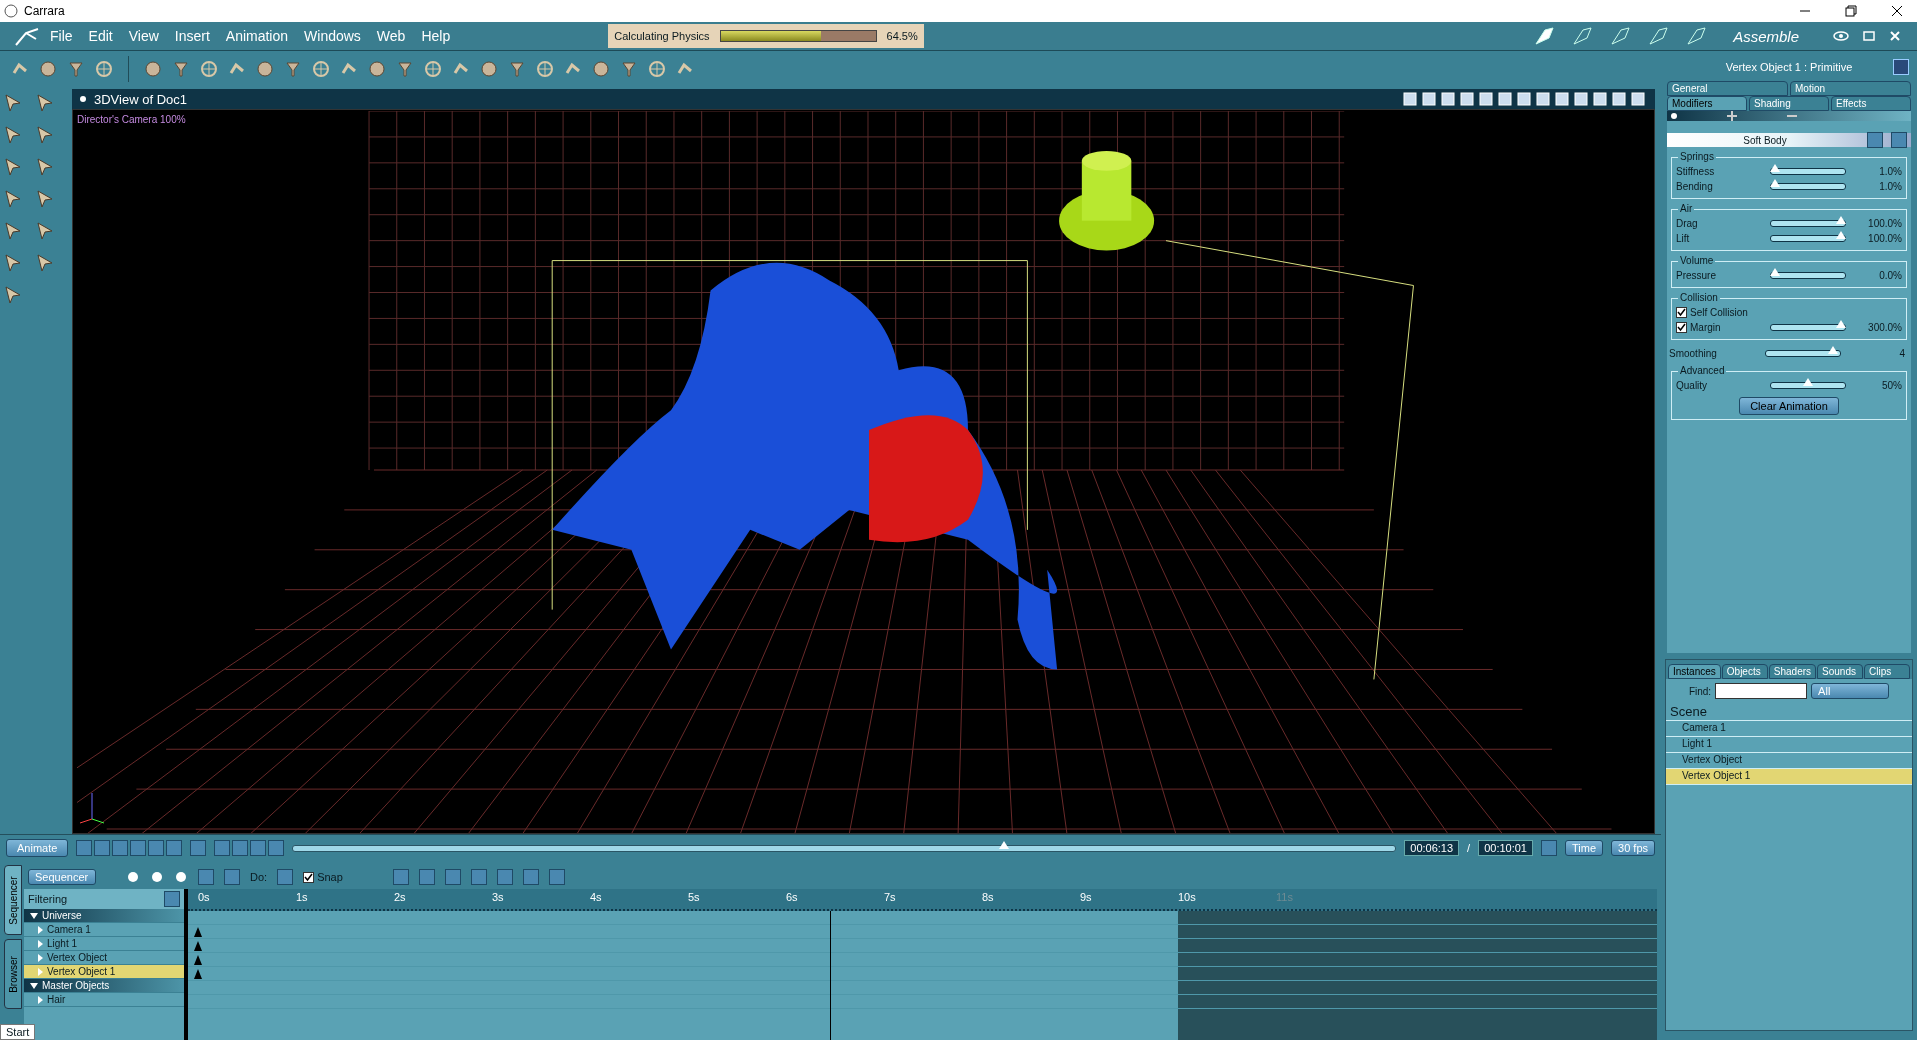 The image size is (1917, 1040). Describe the element at coordinates (1851, 11) in the screenshot. I see `restore-icon` at that location.